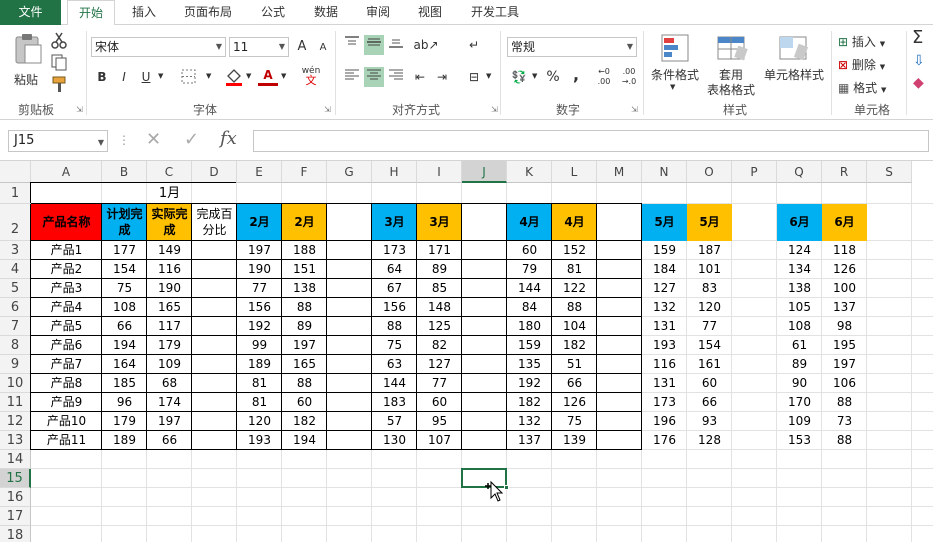  Describe the element at coordinates (259, 326) in the screenshot. I see `value-cell: 192` at that location.